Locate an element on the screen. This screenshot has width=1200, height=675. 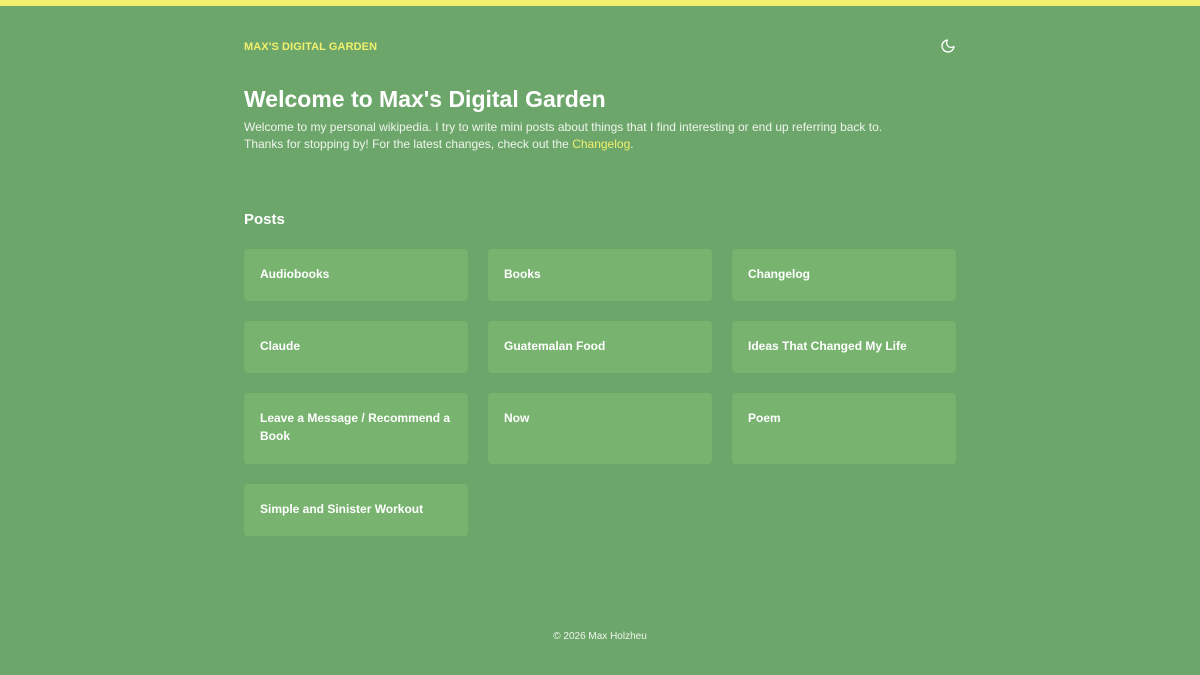
page-title: Welcome to Max's Digital Garden is located at coordinates (425, 99).